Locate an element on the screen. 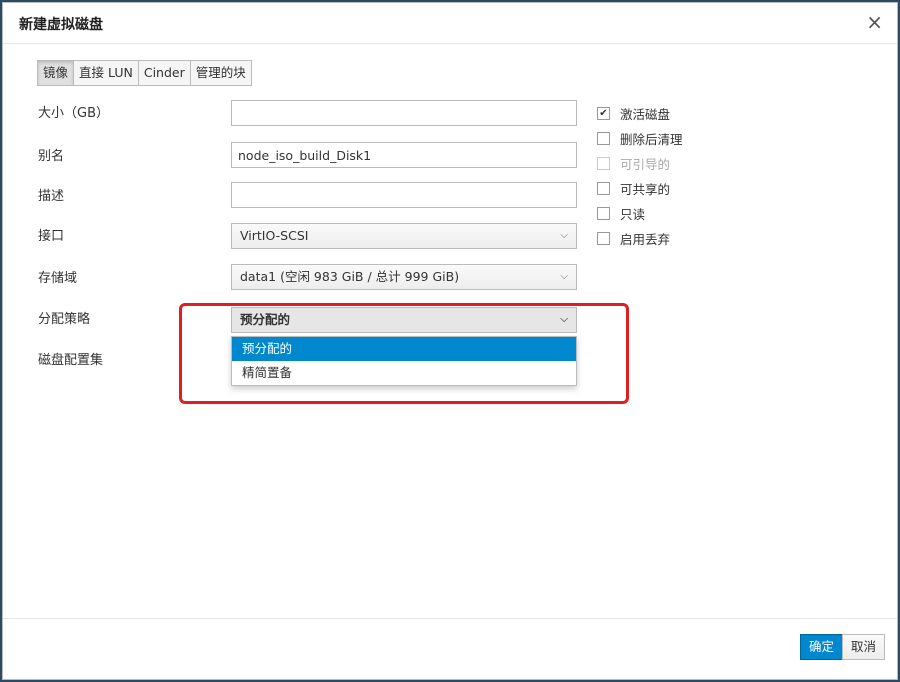  ok-button: 确定 is located at coordinates (821, 647).